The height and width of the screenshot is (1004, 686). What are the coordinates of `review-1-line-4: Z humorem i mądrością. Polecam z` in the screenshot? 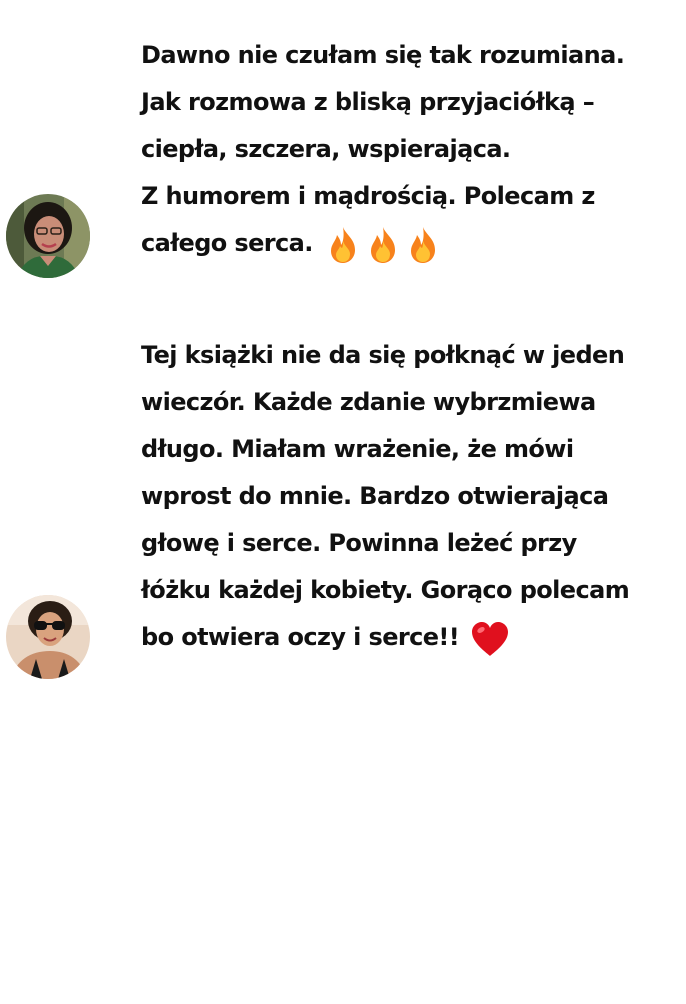 It's located at (368, 196).